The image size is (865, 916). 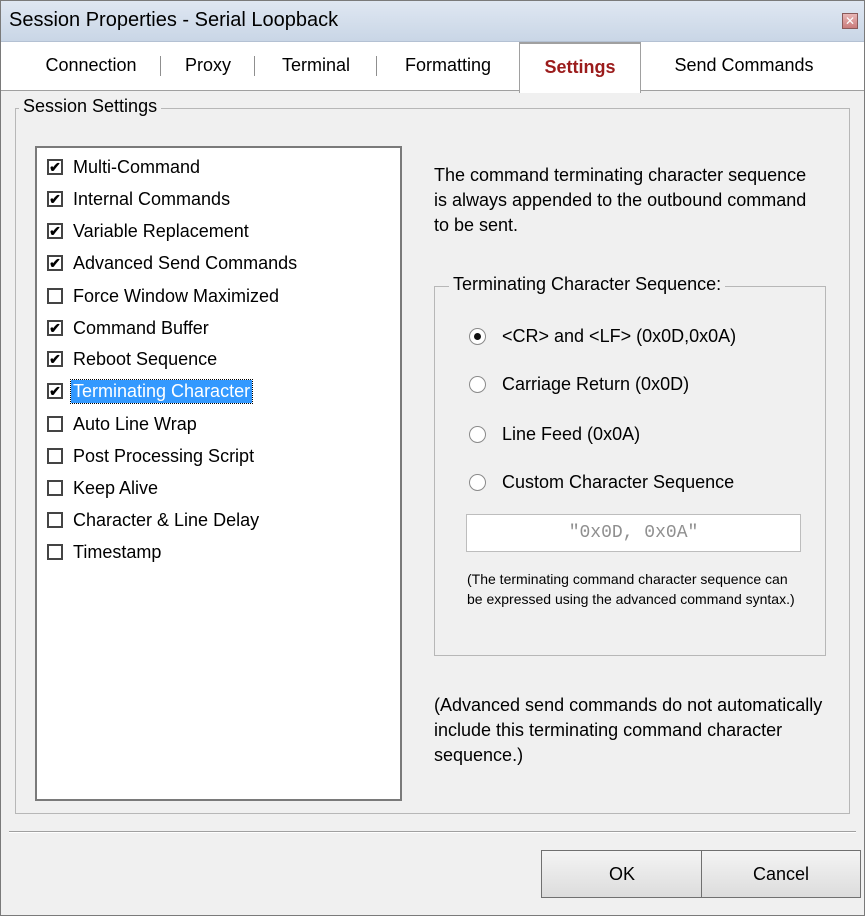 I want to click on setting-label: Terminating Character, so click(x=161, y=391).